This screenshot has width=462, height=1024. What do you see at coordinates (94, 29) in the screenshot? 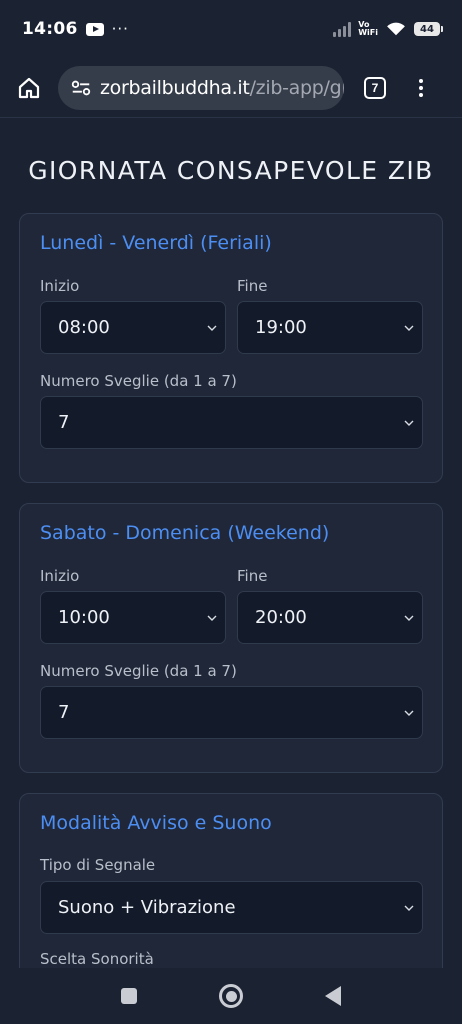
I see `youtube-notification-icon` at bounding box center [94, 29].